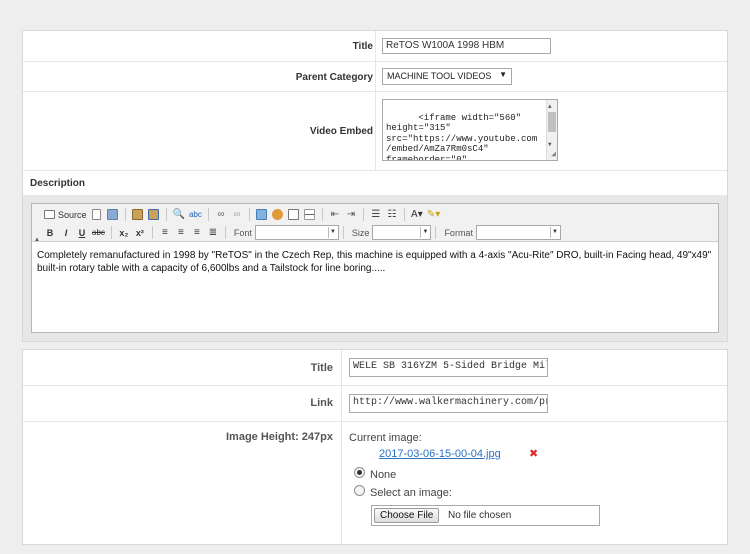  I want to click on align-left-icon: ≡, so click(164, 232).